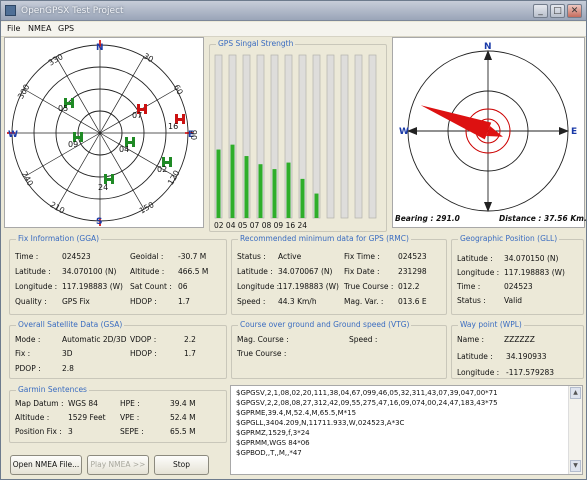 The width and height of the screenshot is (587, 480). I want to click on gll-title: Geographic Position (GLL), so click(509, 239).